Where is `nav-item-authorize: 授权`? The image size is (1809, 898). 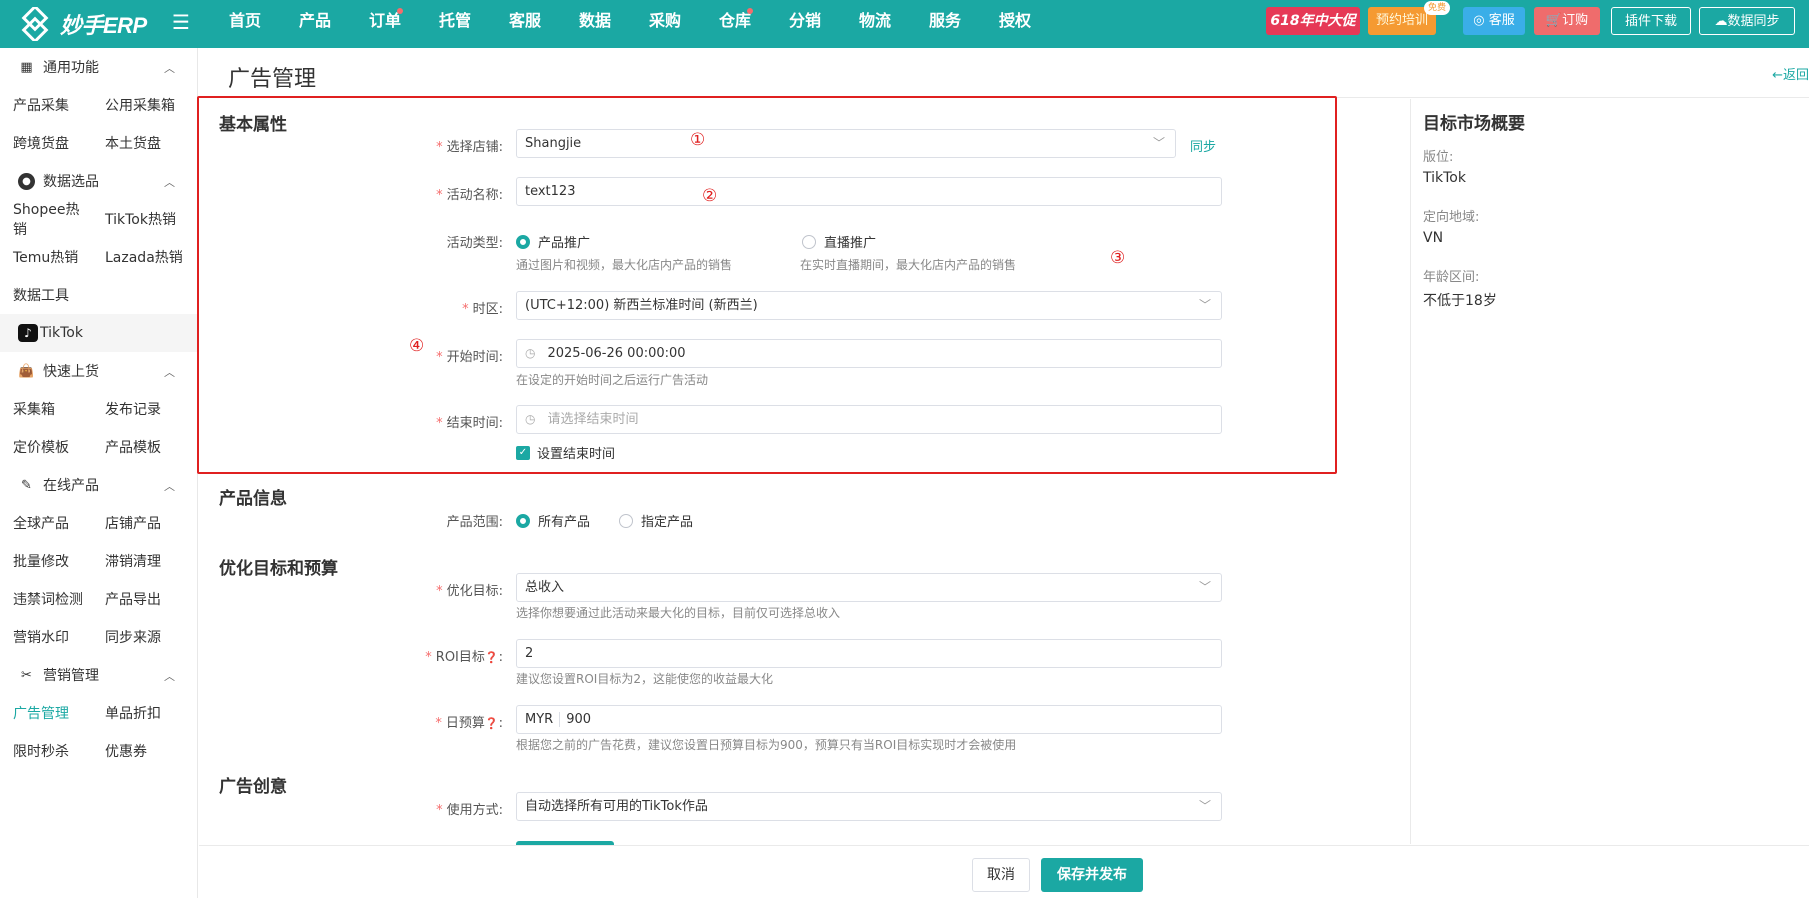
nav-item-authorize: 授权 is located at coordinates (1015, 24).